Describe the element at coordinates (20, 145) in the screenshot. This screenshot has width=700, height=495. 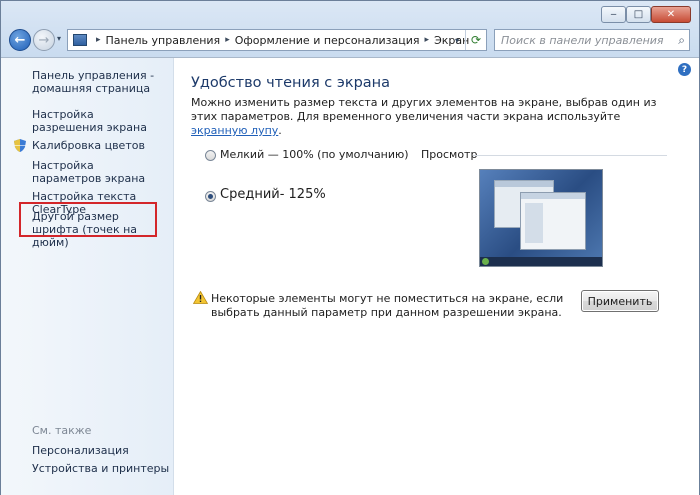
I see `shield-icon` at that location.